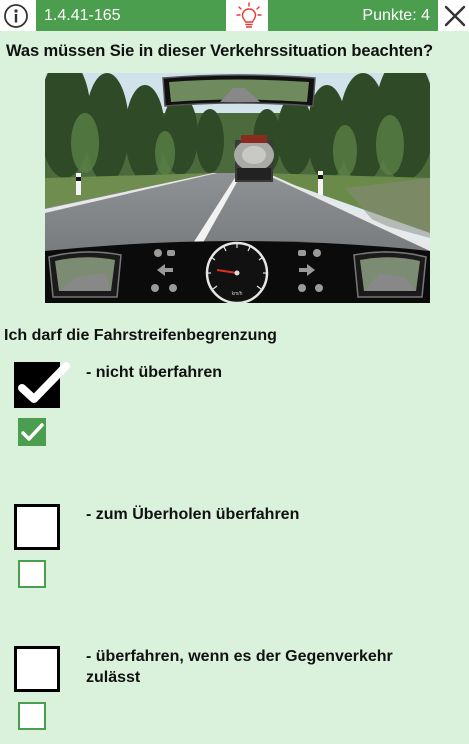 The width and height of the screenshot is (469, 744). I want to click on answer-text: - zum Überholen überfahren, so click(251, 514).